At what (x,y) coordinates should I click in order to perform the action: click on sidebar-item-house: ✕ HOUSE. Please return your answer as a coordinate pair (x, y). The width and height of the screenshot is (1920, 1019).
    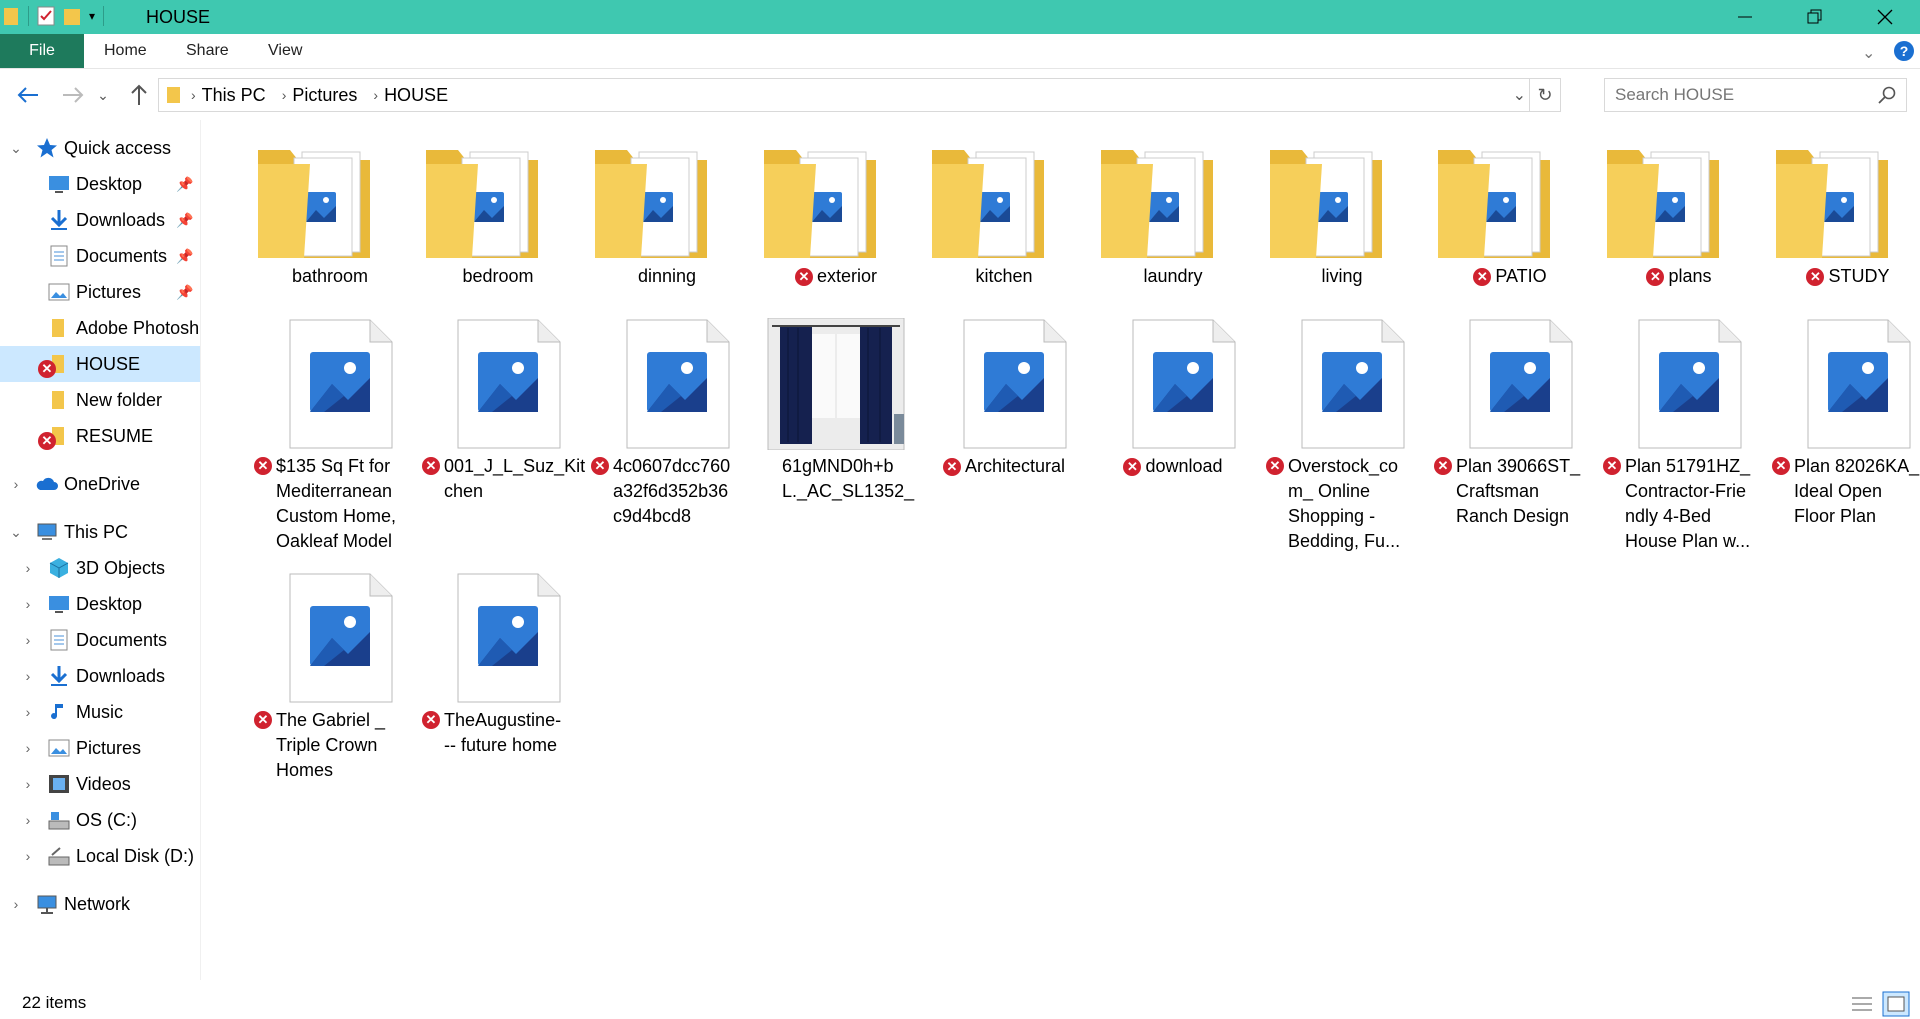
    Looking at the image, I should click on (100, 364).